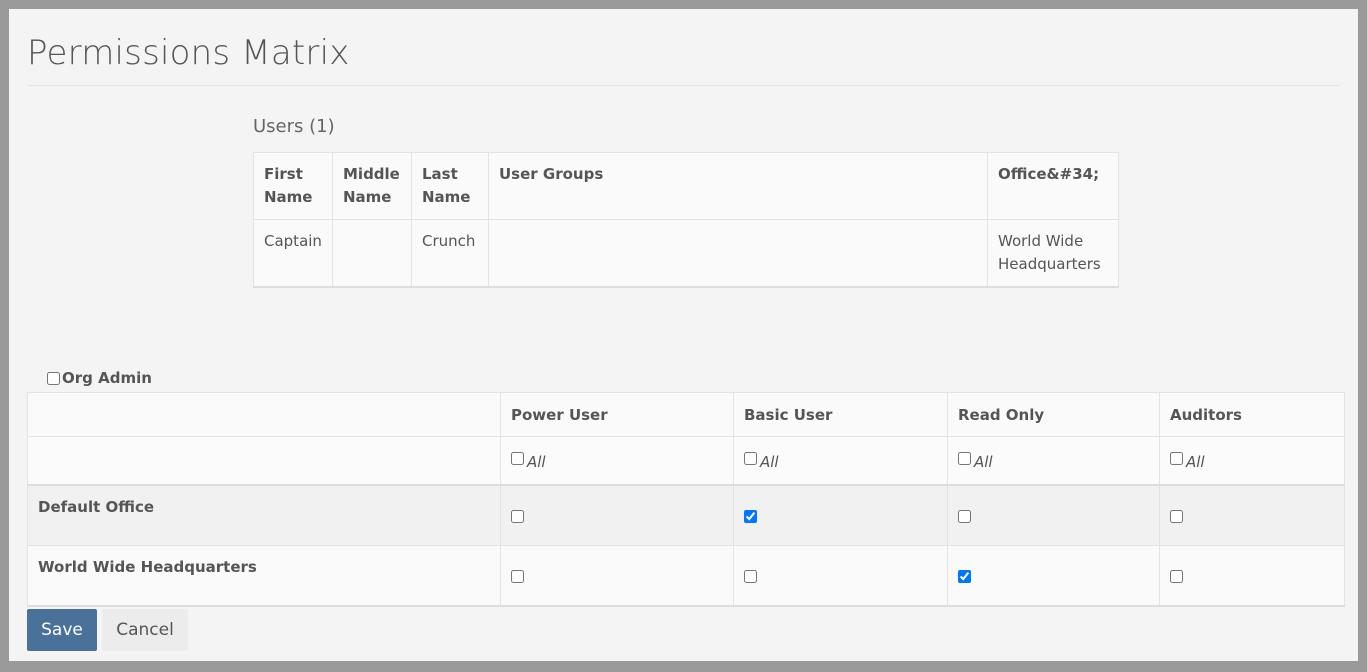 This screenshot has height=672, width=1367. What do you see at coordinates (294, 126) in the screenshot?
I see `users-heading: Users (1)` at bounding box center [294, 126].